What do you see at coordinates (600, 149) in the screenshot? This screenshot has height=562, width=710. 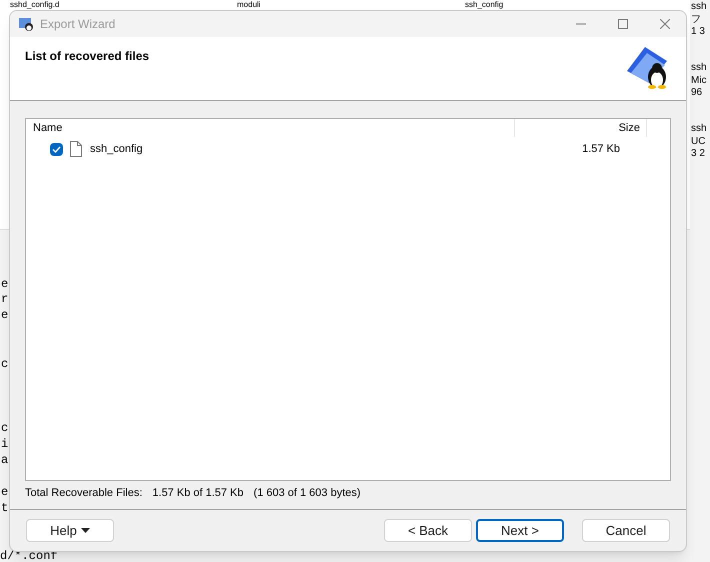 I see `file-size: 1.57 Kb` at bounding box center [600, 149].